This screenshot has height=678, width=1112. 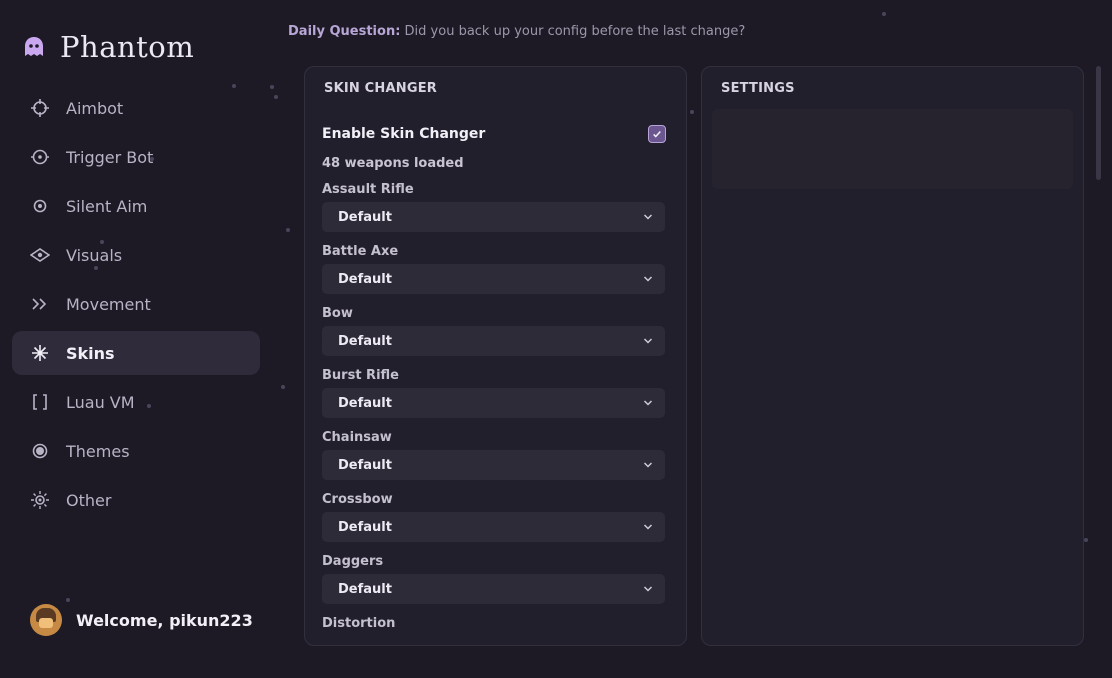 What do you see at coordinates (344, 31) in the screenshot?
I see `daily-question-label: Daily Question:` at bounding box center [344, 31].